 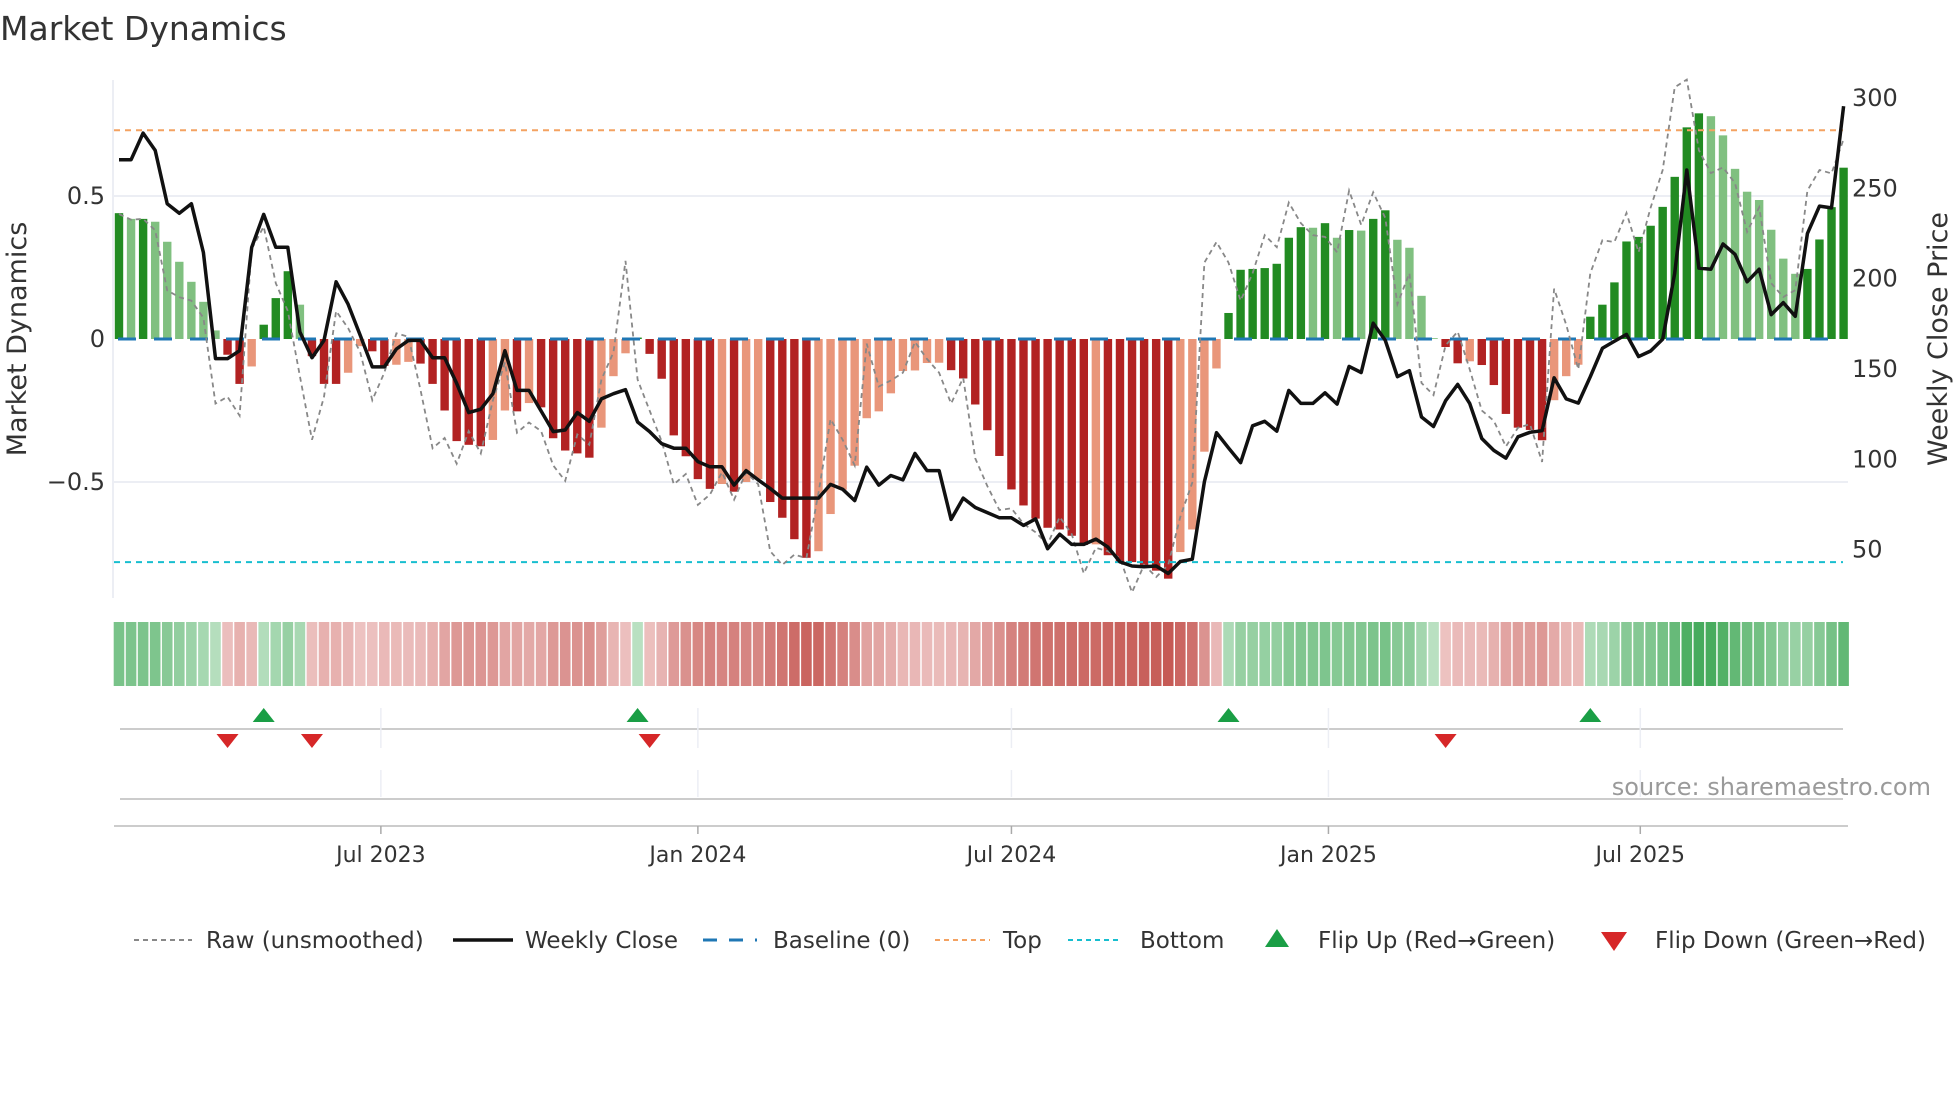 I want to click on chart-title: Market Dynamics, so click(x=143, y=28).